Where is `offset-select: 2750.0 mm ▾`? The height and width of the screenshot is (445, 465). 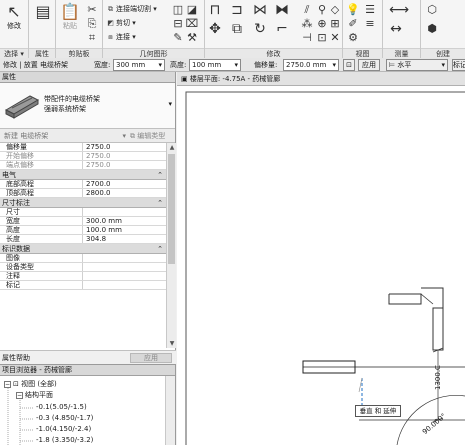 offset-select: 2750.0 mm ▾ is located at coordinates (311, 65).